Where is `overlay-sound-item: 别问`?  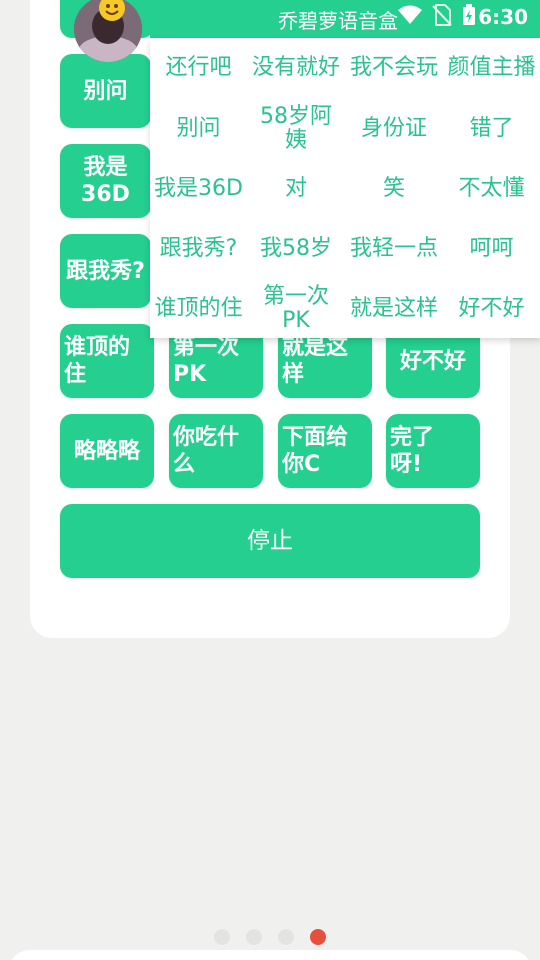
overlay-sound-item: 别问 is located at coordinates (198, 129).